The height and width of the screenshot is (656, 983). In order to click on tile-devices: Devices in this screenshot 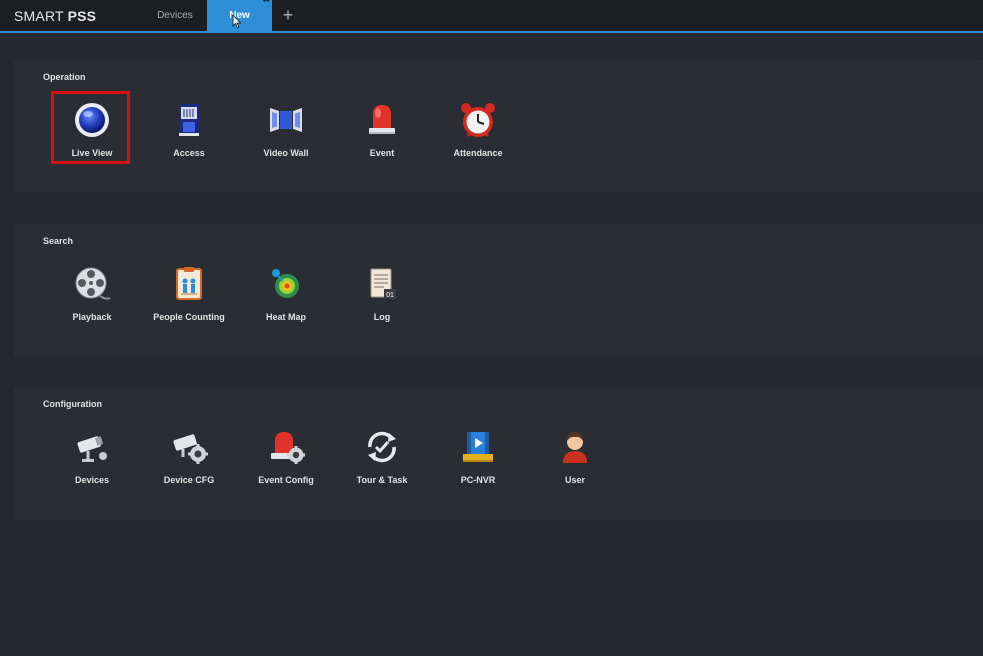, I will do `click(92, 462)`.